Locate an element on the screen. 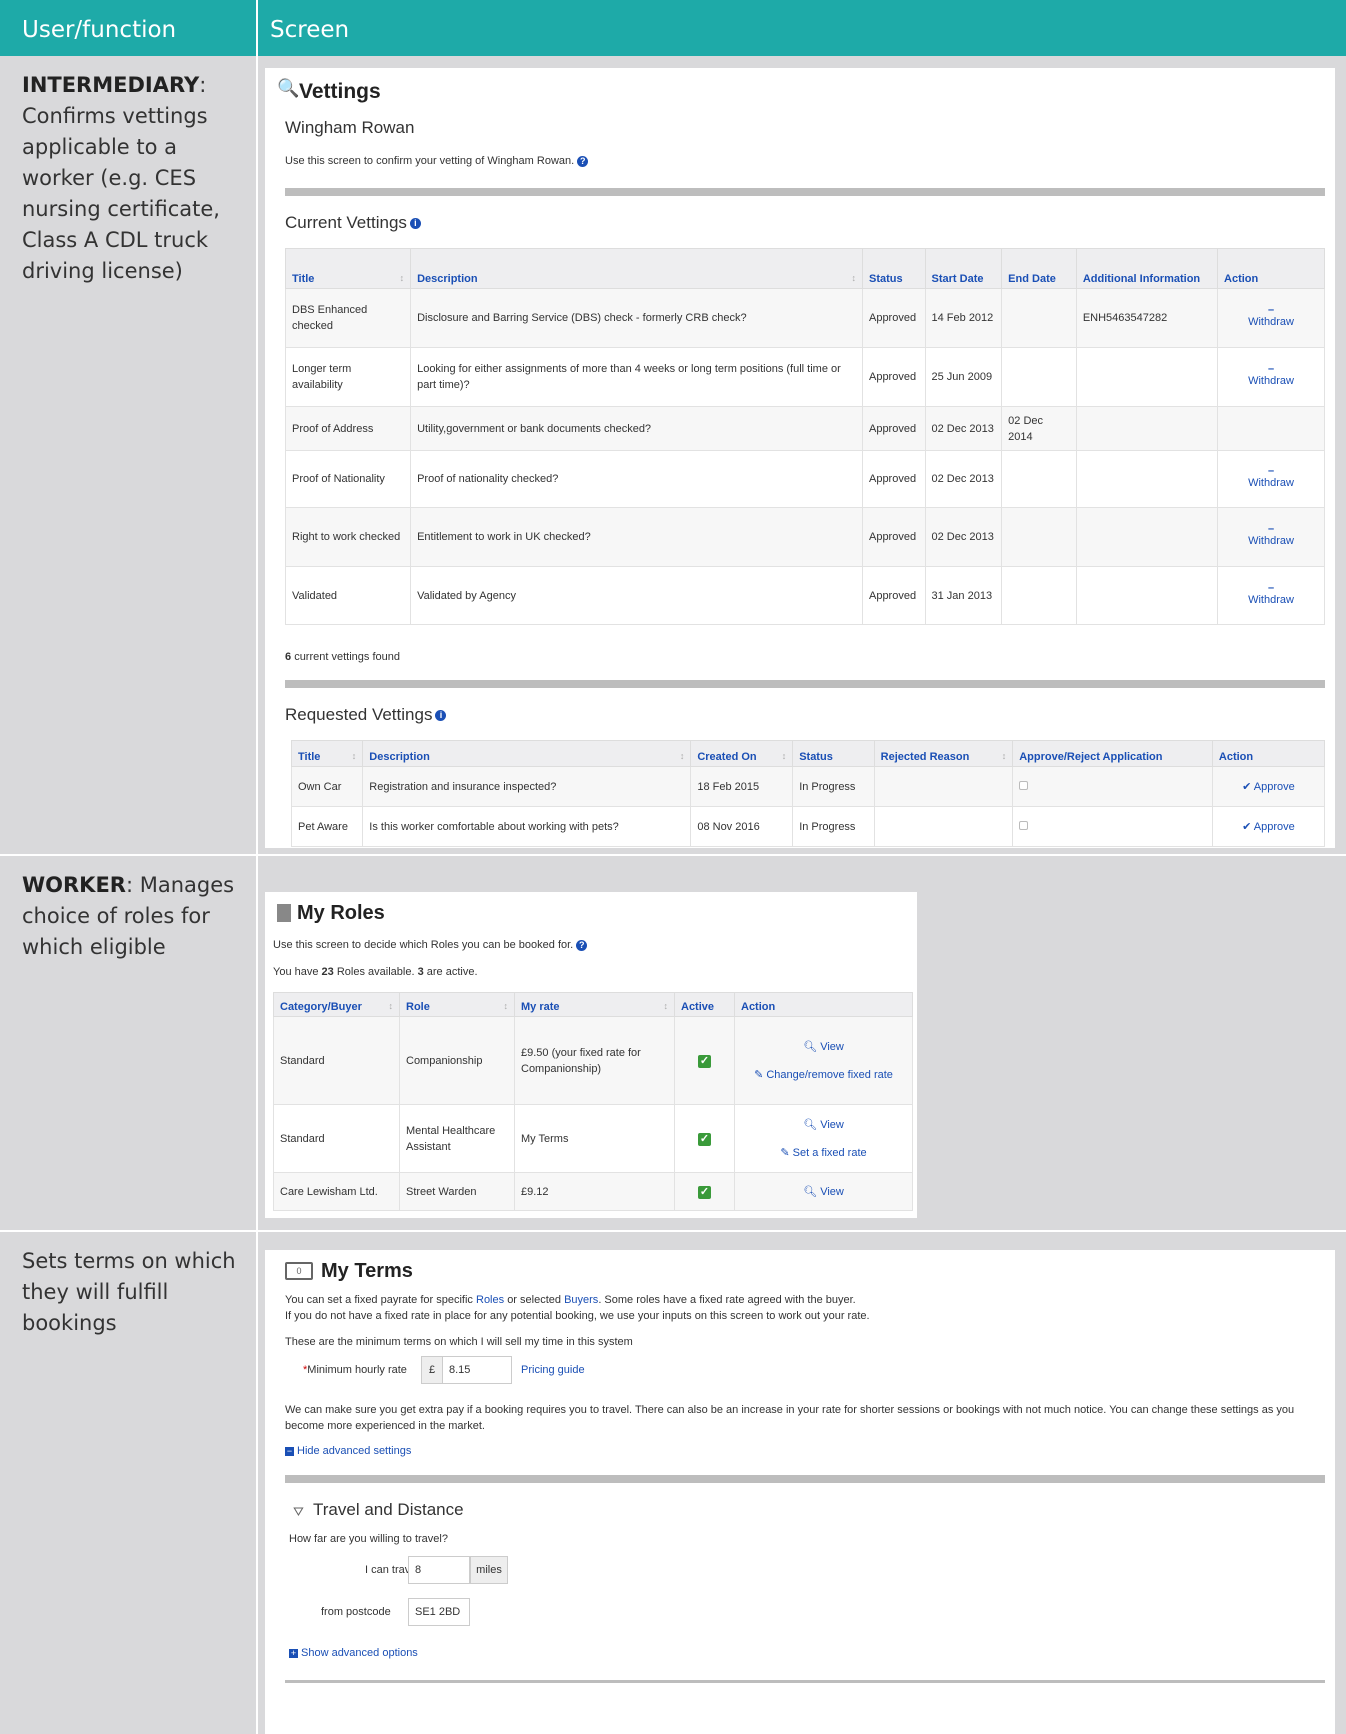 This screenshot has height=1734, width=1346. col-action-label: Action is located at coordinates (1241, 279).